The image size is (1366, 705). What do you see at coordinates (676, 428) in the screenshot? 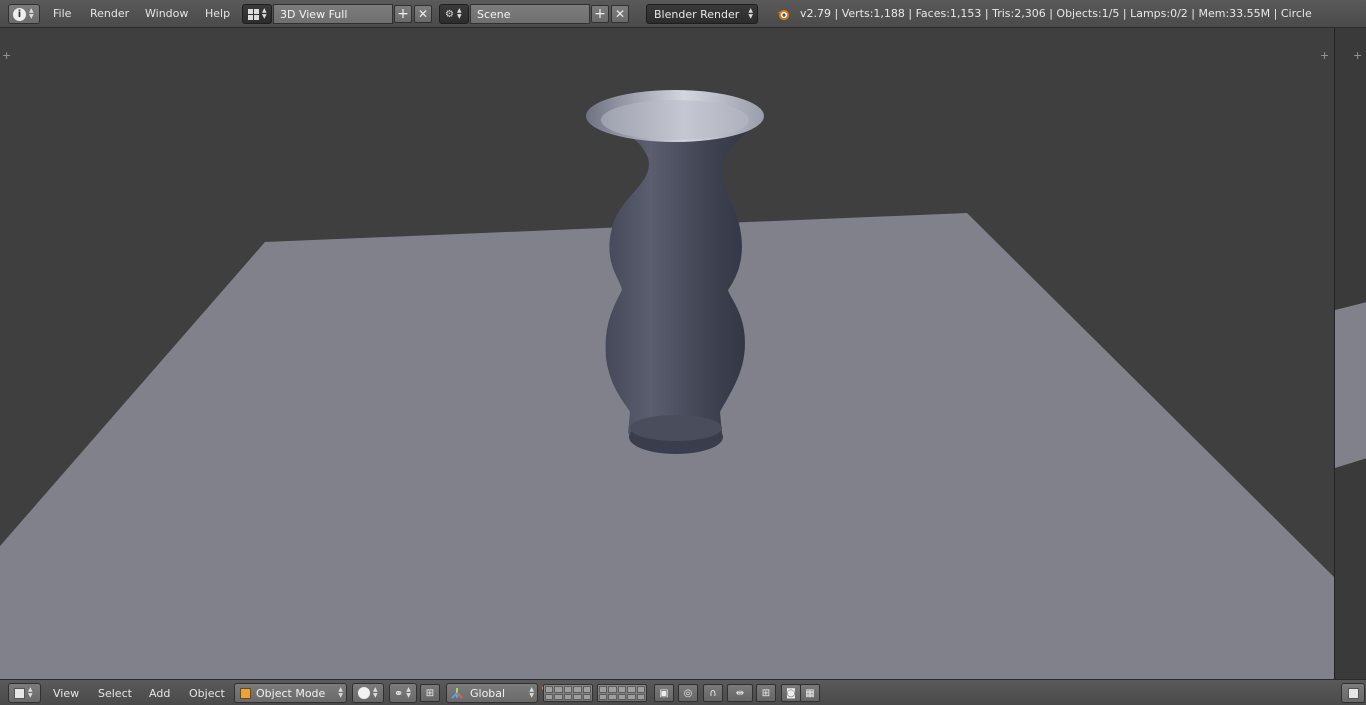
I see `vase-base-ring` at bounding box center [676, 428].